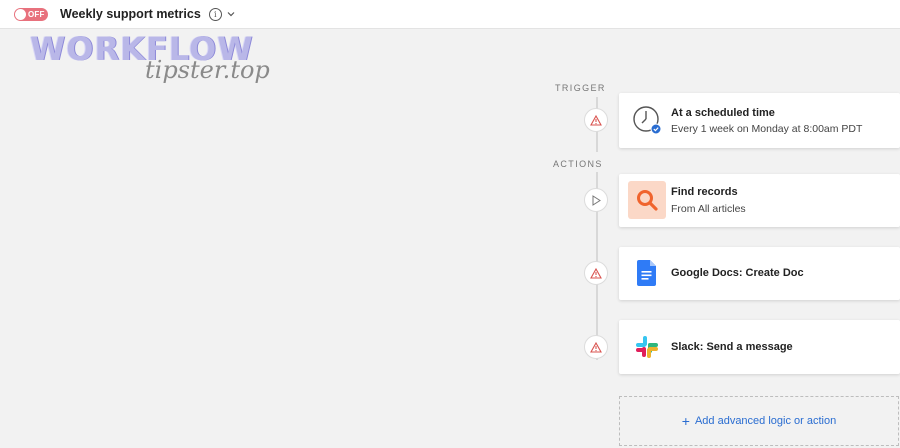 The height and width of the screenshot is (448, 900). Describe the element at coordinates (767, 129) in the screenshot. I see `trigger-subtitle: Every 1 week on Monday at 8:00am PDT` at that location.